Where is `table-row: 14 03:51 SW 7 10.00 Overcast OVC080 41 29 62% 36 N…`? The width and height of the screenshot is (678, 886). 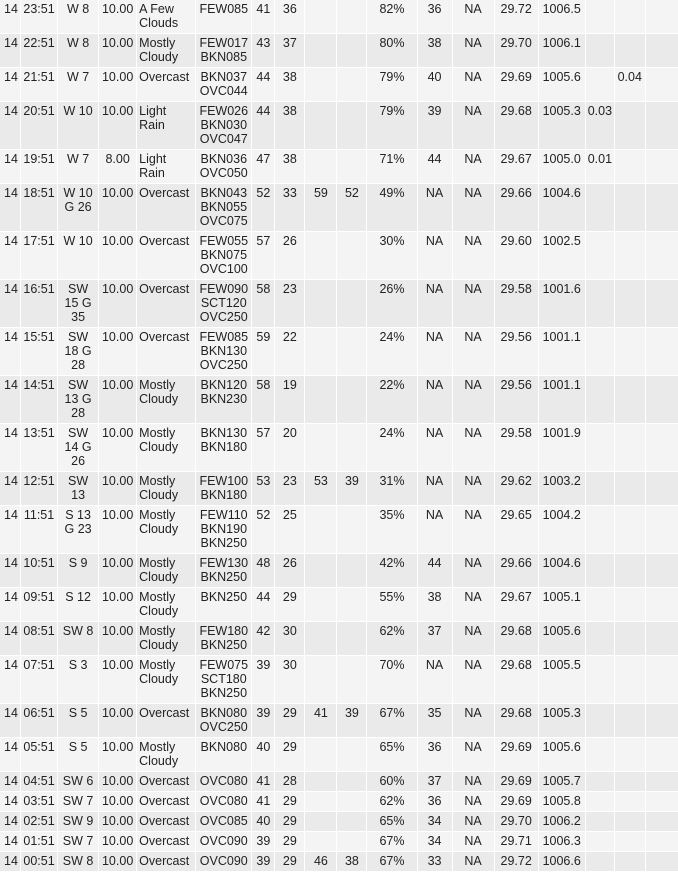
table-row: 14 03:51 SW 7 10.00 Overcast OVC080 41 29 62% 36 N… is located at coordinates (339, 801).